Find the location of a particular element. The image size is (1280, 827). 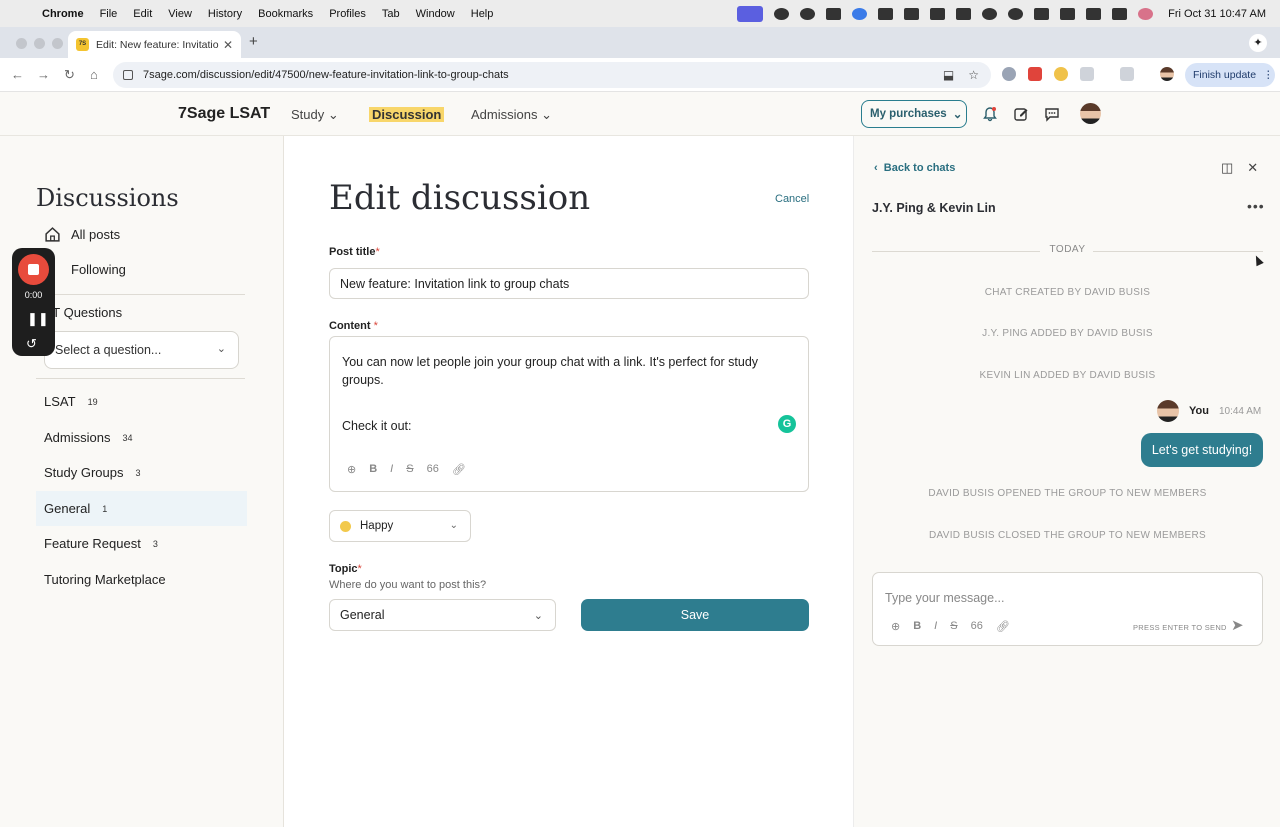

more-menu-icon: ⋮ is located at coordinates (1268, 75).